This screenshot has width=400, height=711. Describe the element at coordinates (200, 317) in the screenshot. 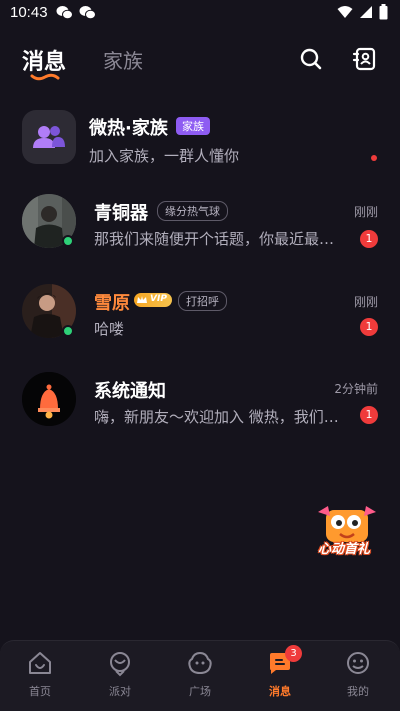

I see `conversation-item: 雪原 VIP 打招呼 刚刚 哈喽 1` at that location.